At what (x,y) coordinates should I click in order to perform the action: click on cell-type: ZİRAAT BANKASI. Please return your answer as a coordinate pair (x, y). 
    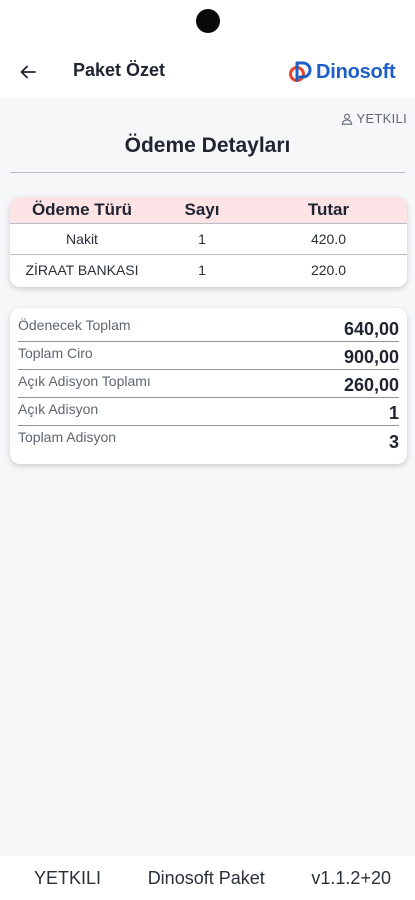
    Looking at the image, I should click on (82, 269).